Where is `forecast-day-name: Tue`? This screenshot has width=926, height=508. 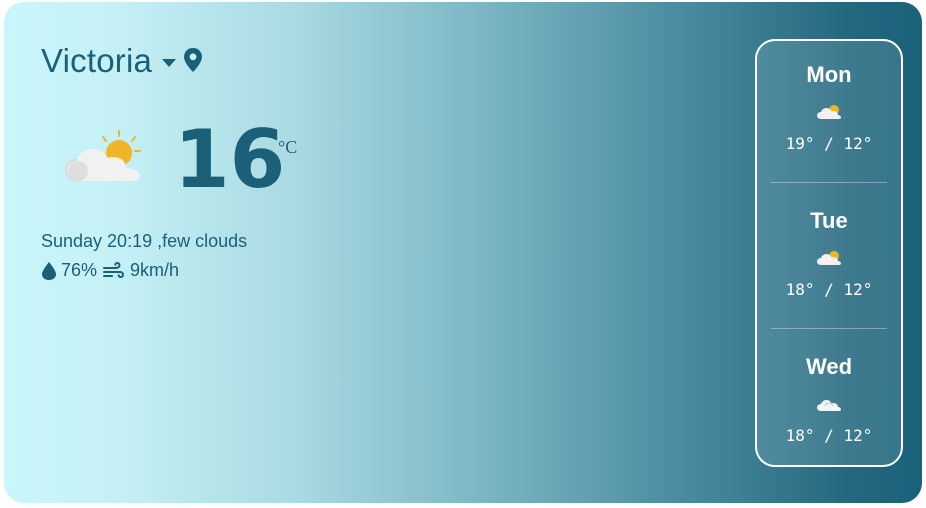
forecast-day-name: Tue is located at coordinates (829, 220).